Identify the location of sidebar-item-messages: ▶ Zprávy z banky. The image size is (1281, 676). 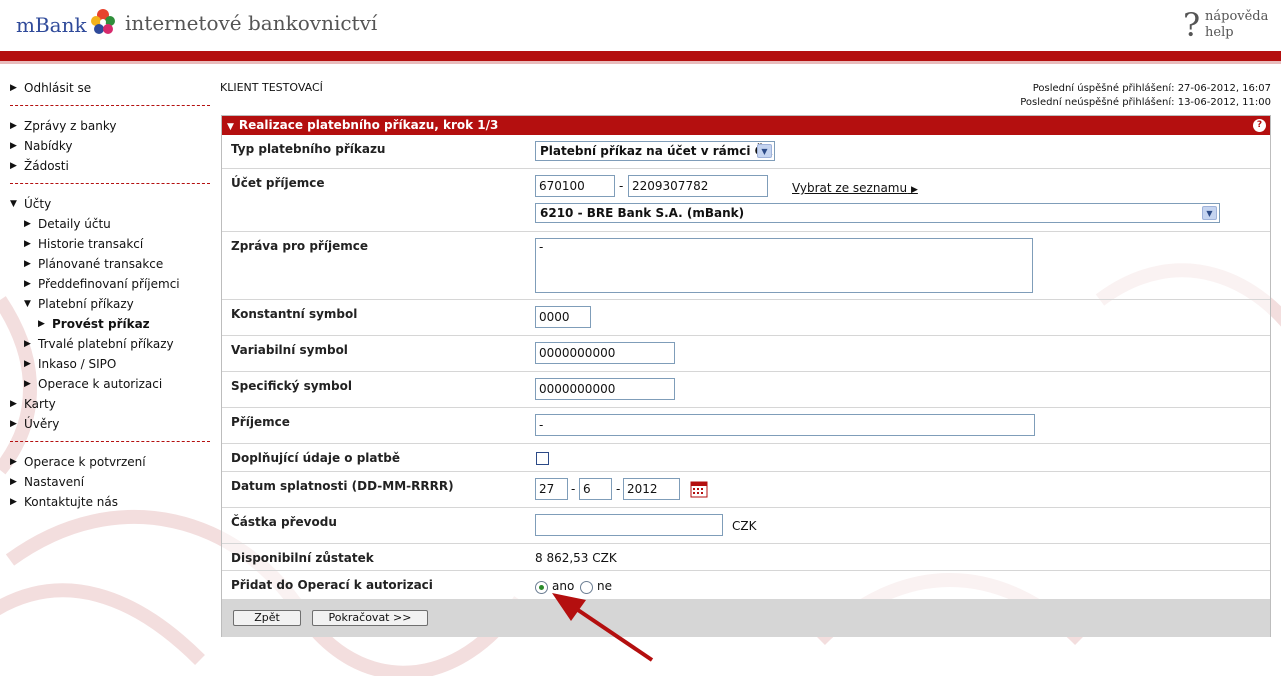
(110, 128).